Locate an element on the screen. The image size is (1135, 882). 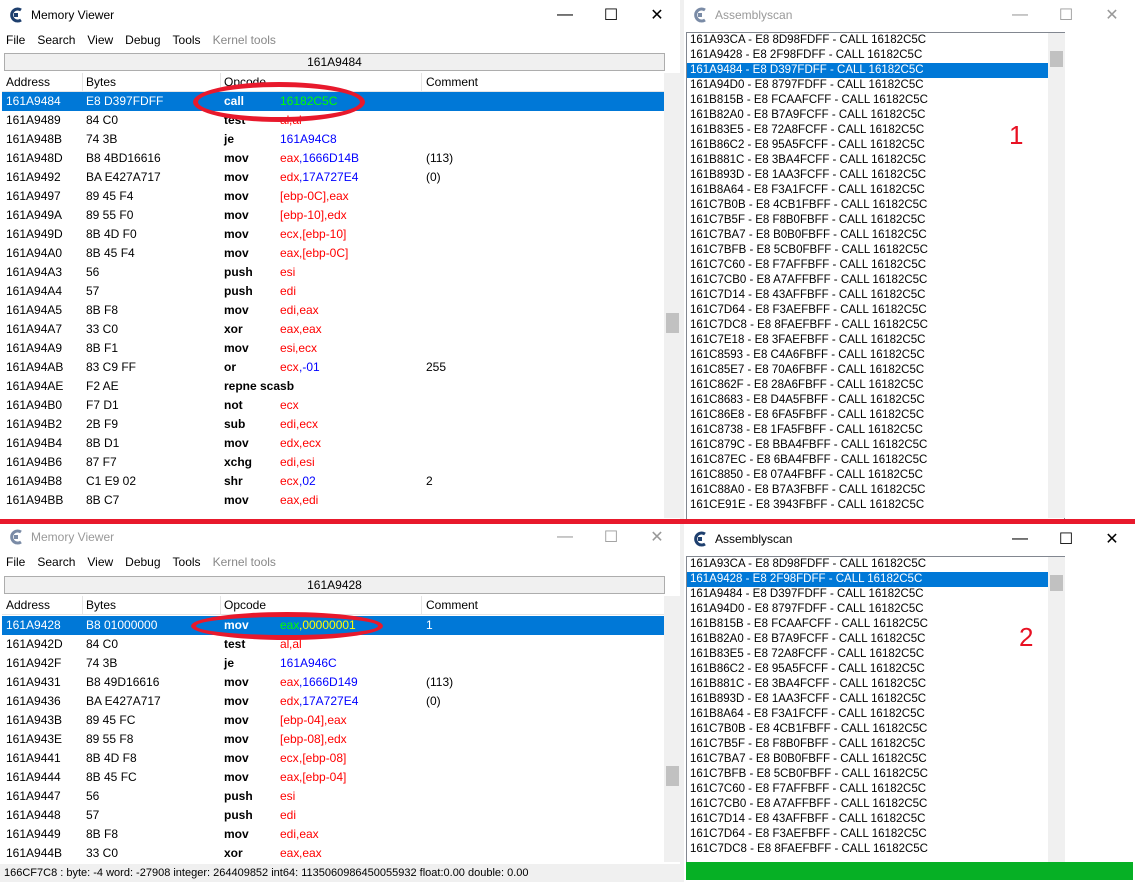
scan-result-item: 161C86E8 - E8 6FA5FBFF - CALL 16182C5C is located at coordinates (875, 415).